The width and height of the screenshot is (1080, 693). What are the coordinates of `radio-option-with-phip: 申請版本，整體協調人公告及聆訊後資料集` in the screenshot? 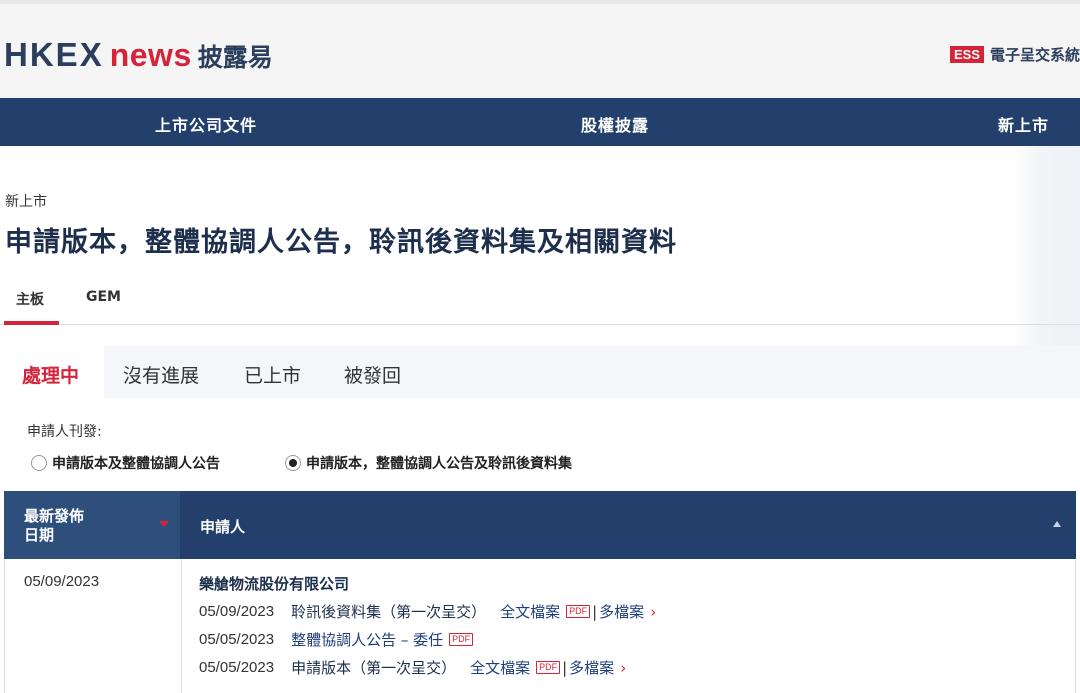 It's located at (428, 463).